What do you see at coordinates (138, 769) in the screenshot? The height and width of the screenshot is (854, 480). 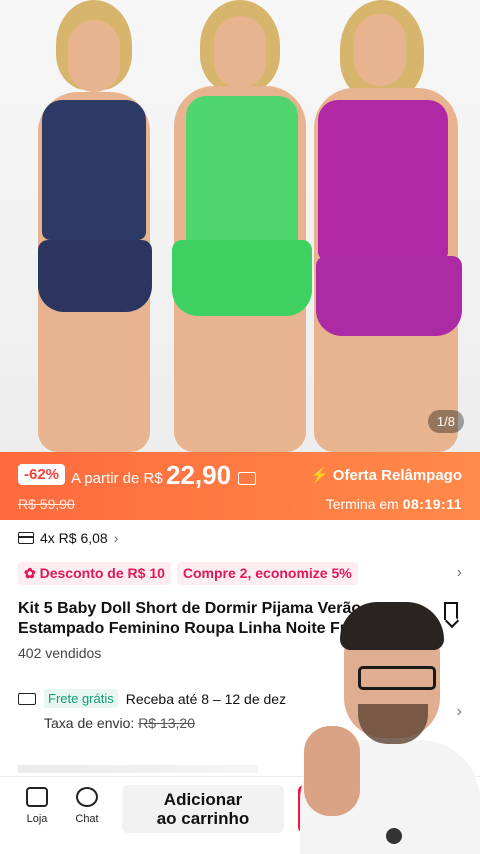 I see `partially-hidden-row` at bounding box center [138, 769].